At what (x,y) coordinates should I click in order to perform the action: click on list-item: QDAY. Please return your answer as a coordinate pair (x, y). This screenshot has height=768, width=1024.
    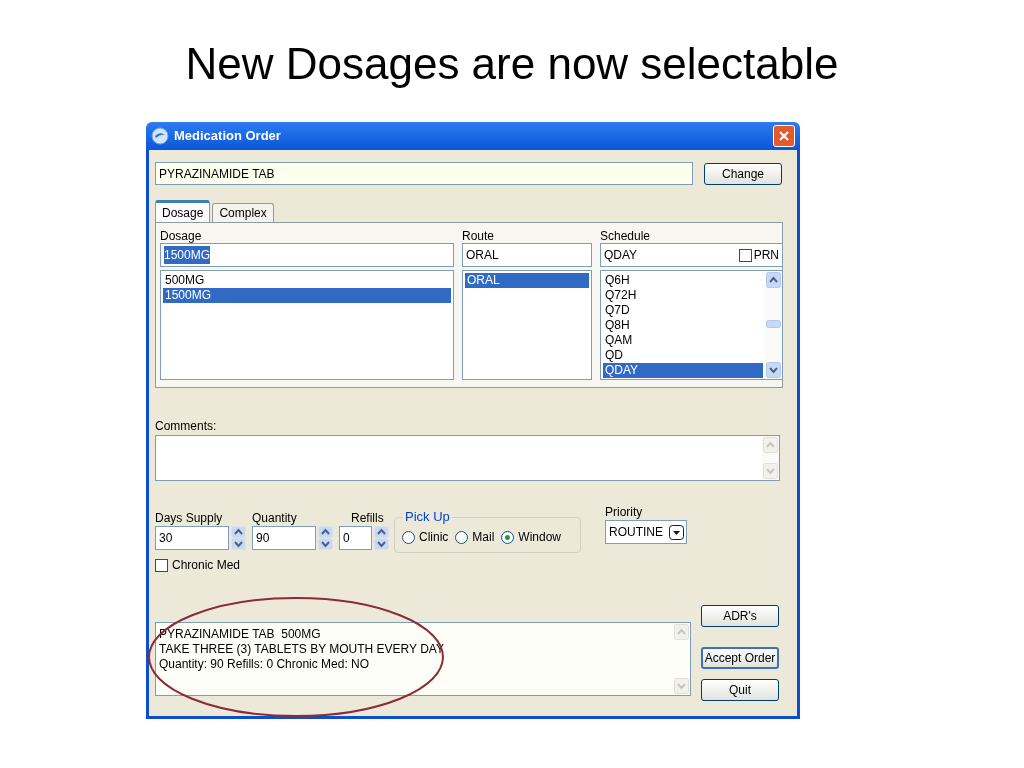
    Looking at the image, I should click on (683, 370).